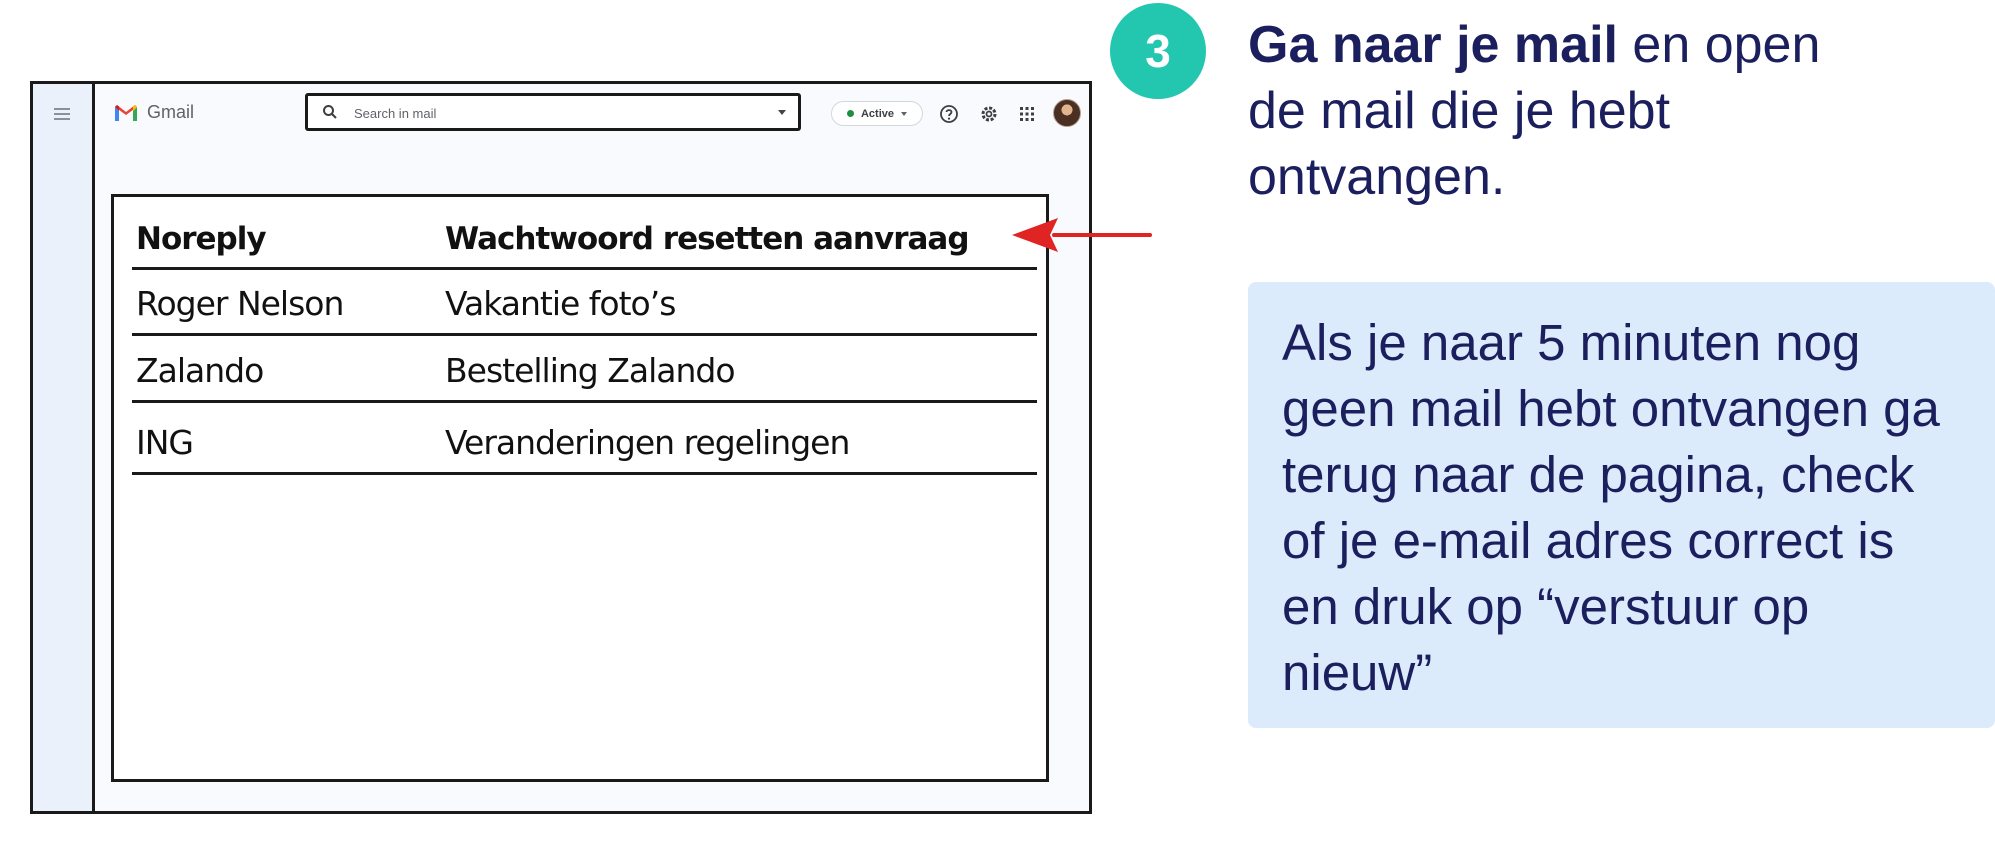 Image resolution: width=1995 pixels, height=858 pixels. What do you see at coordinates (850, 113) in the screenshot?
I see `status-dot-icon` at bounding box center [850, 113].